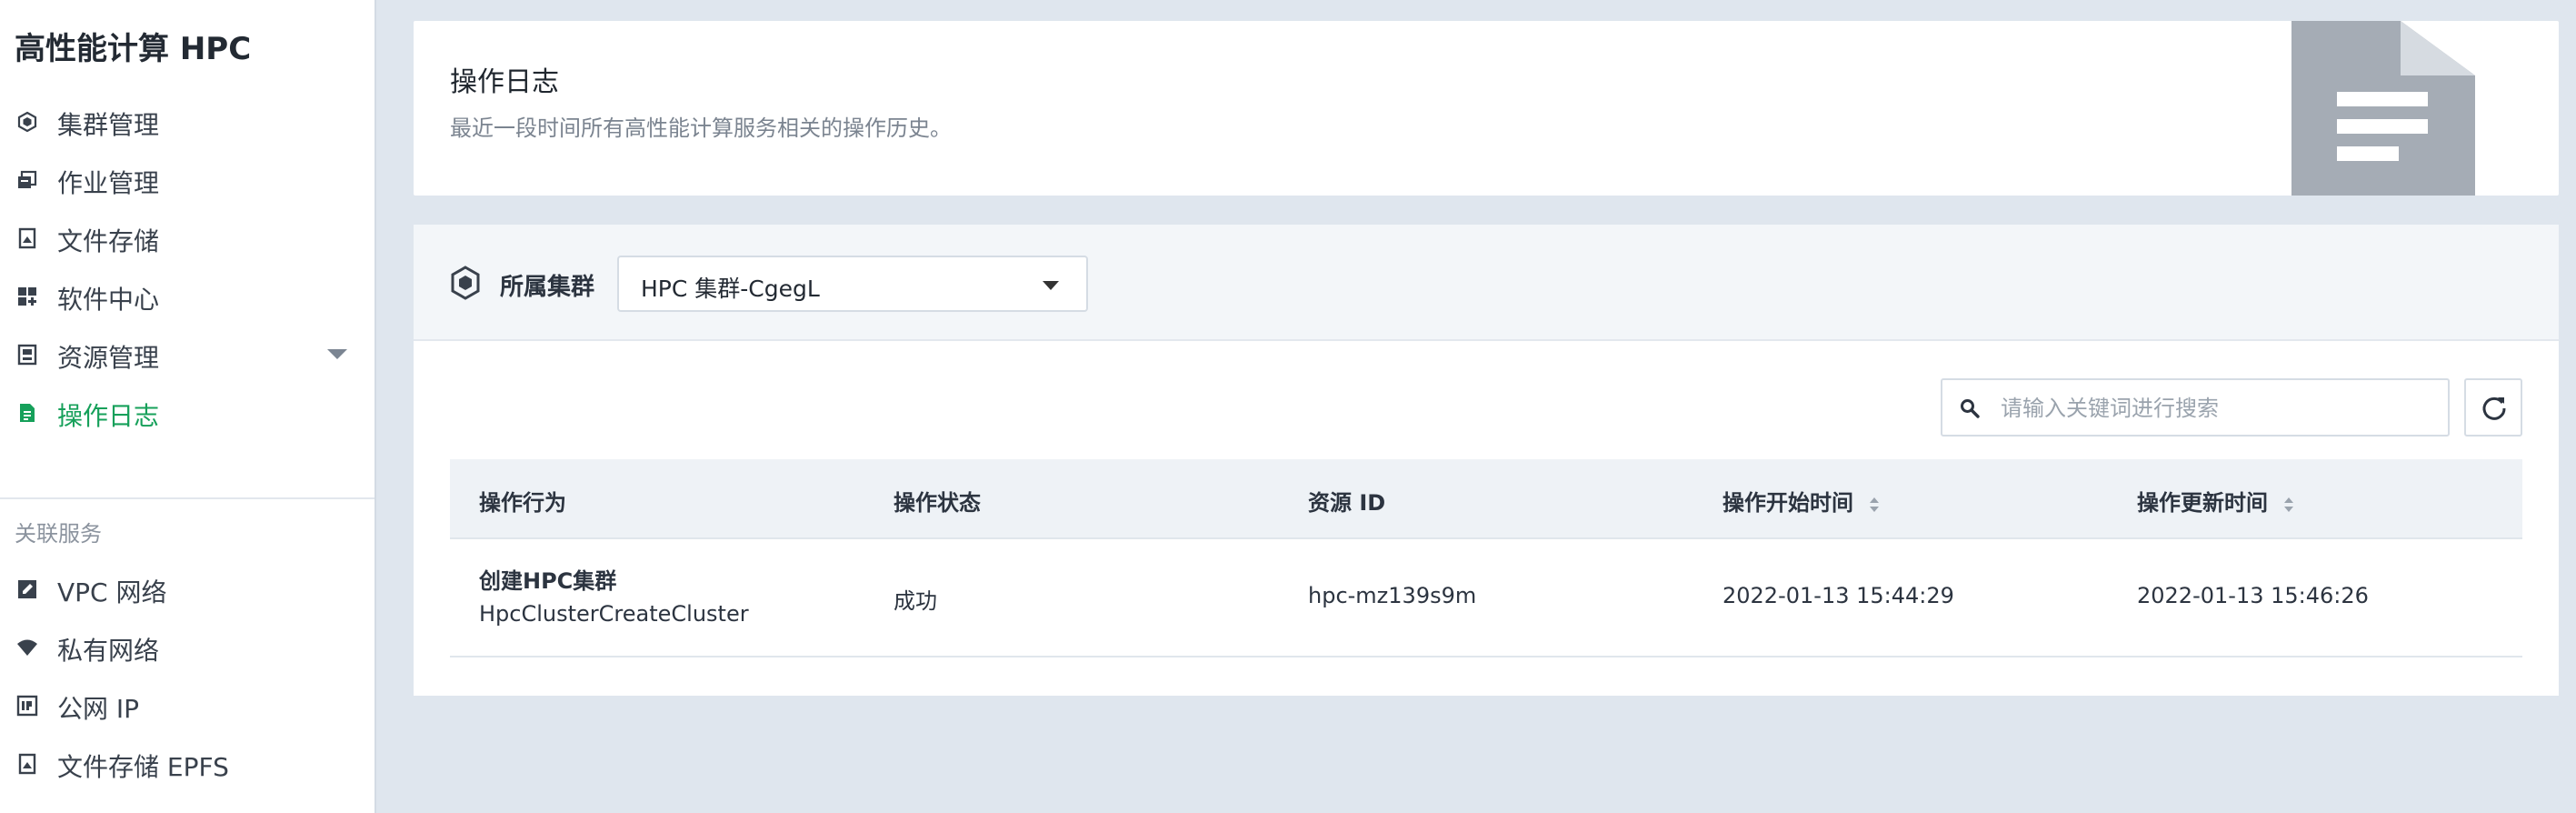 The height and width of the screenshot is (813, 2576). I want to click on table-header: 操作行为 操作状态 资源 ID 操作开始时间 操作更新时间, so click(1486, 499).